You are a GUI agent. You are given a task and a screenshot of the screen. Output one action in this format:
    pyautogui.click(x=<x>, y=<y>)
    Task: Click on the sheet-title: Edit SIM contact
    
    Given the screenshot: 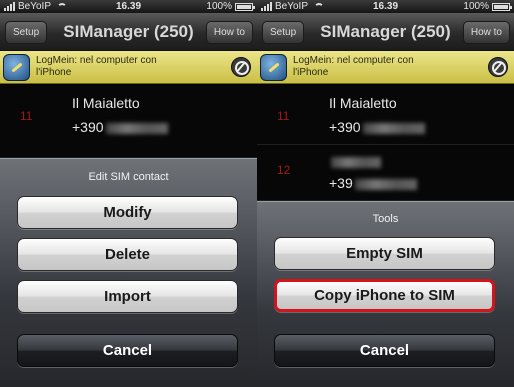 What is the action you would take?
    pyautogui.click(x=128, y=177)
    